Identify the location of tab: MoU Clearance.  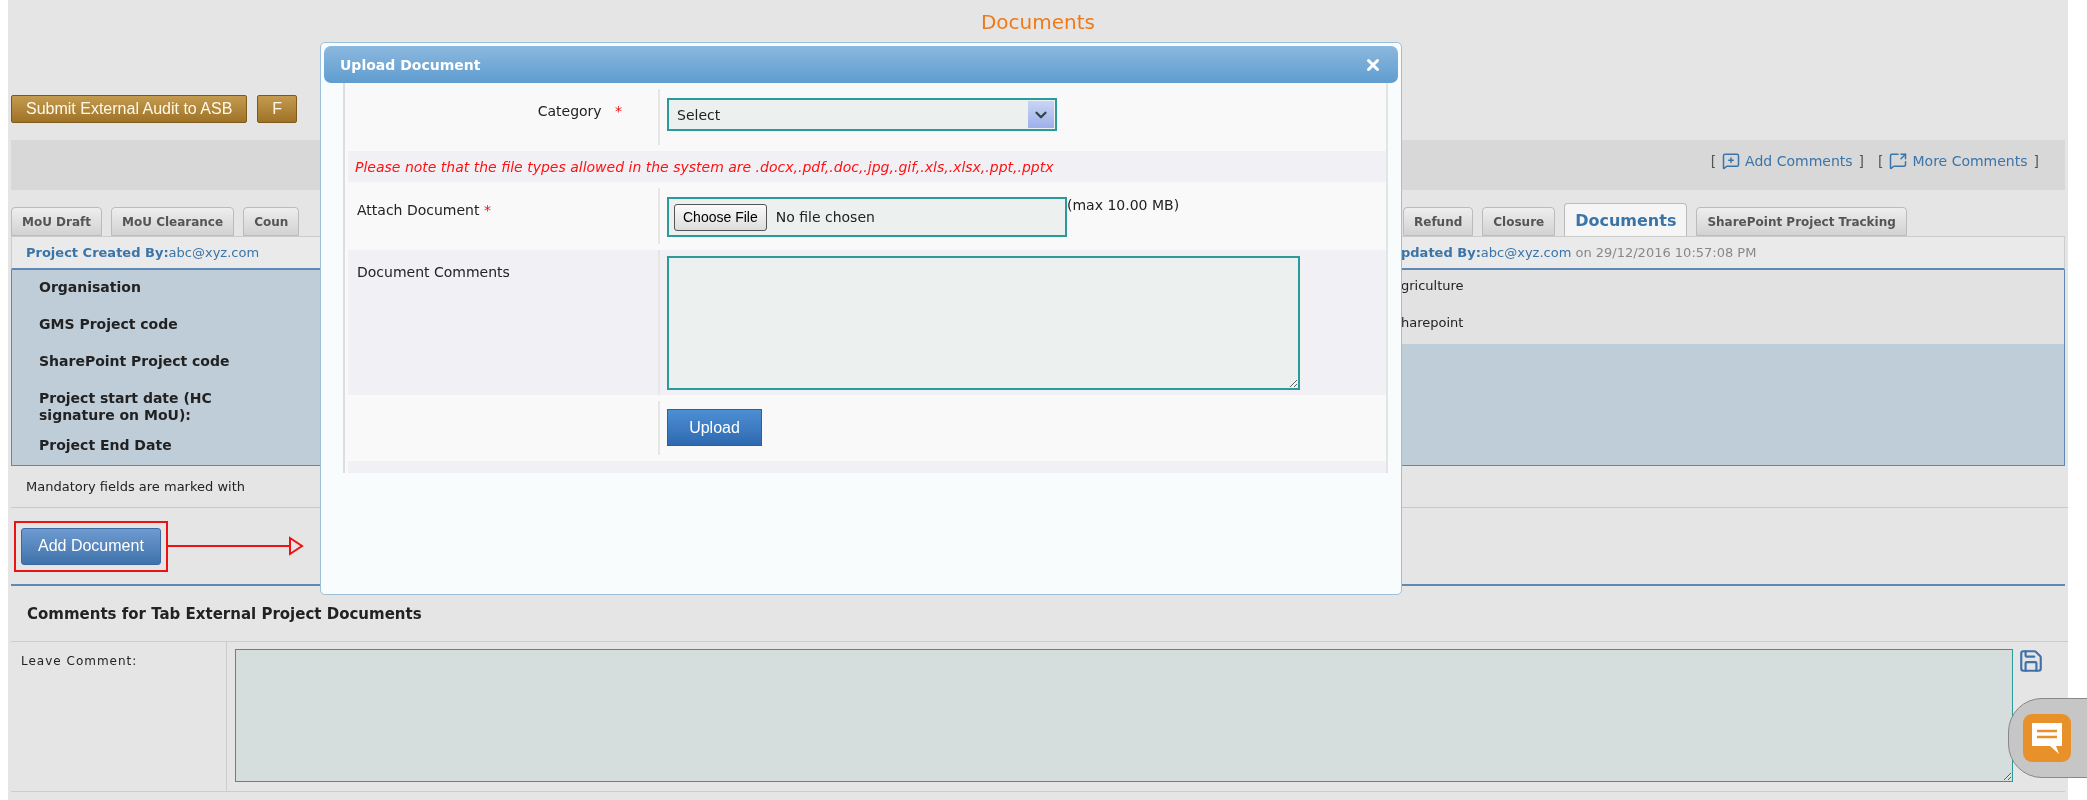
(173, 221).